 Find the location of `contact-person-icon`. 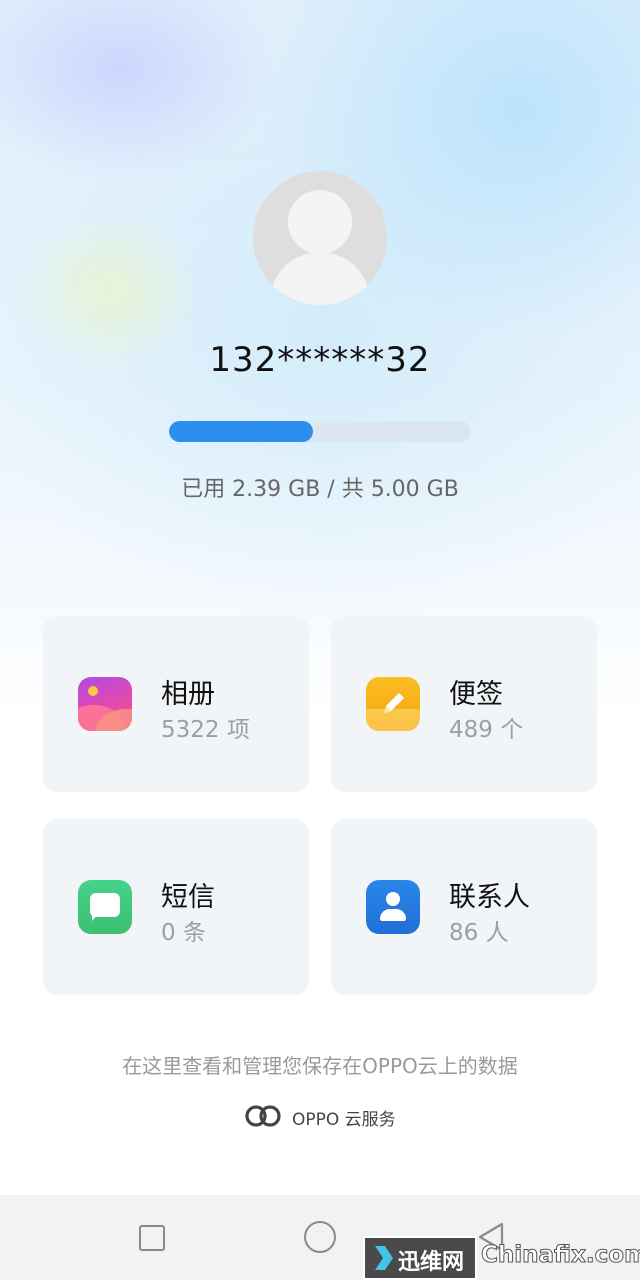

contact-person-icon is located at coordinates (393, 907).